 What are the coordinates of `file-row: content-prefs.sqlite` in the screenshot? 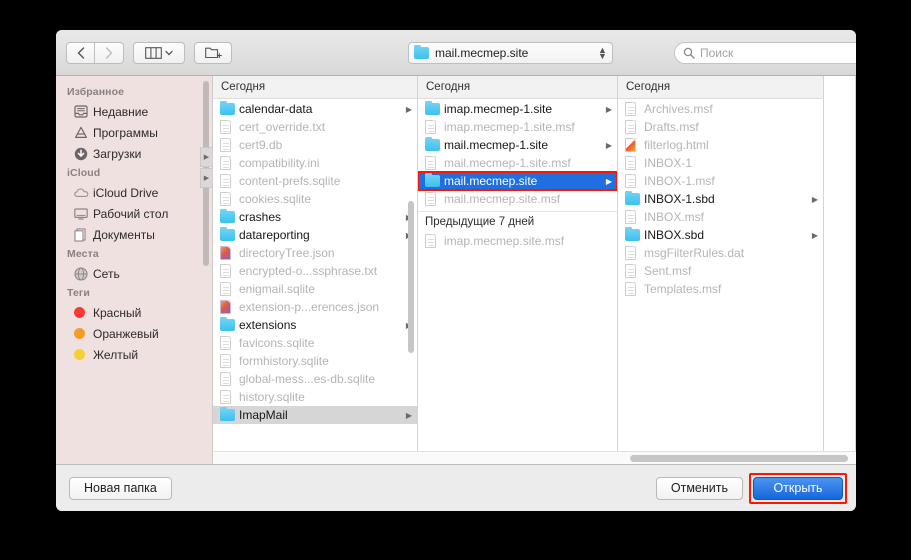 It's located at (315, 181).